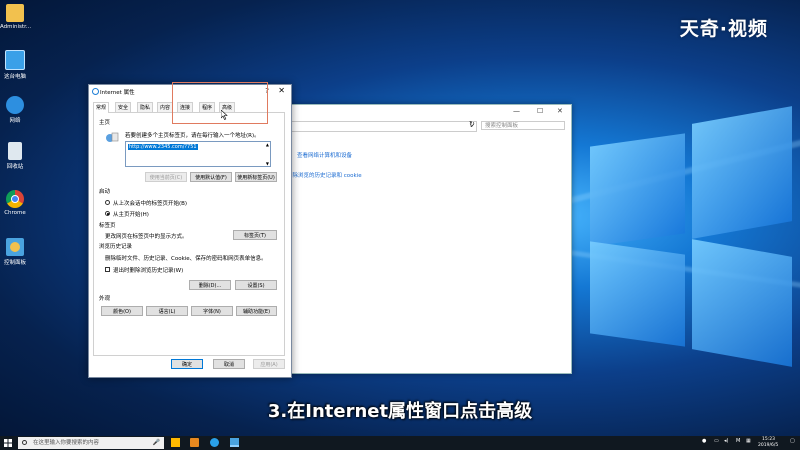 The width and height of the screenshot is (800, 450). What do you see at coordinates (214, 442) in the screenshot?
I see `internet-explorer-taskbar-icon` at bounding box center [214, 442].